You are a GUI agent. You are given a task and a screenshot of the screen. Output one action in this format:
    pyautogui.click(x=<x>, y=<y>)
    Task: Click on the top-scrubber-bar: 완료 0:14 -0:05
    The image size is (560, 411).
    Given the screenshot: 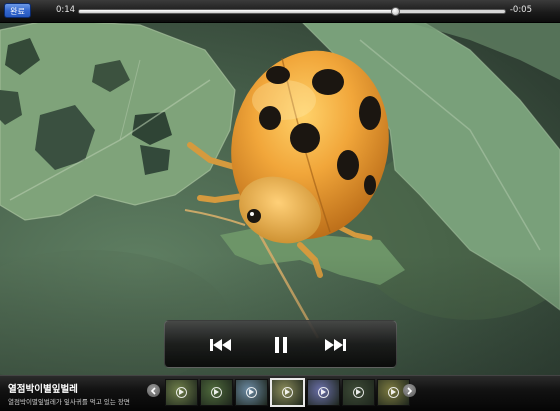 What is the action you would take?
    pyautogui.click(x=280, y=11)
    